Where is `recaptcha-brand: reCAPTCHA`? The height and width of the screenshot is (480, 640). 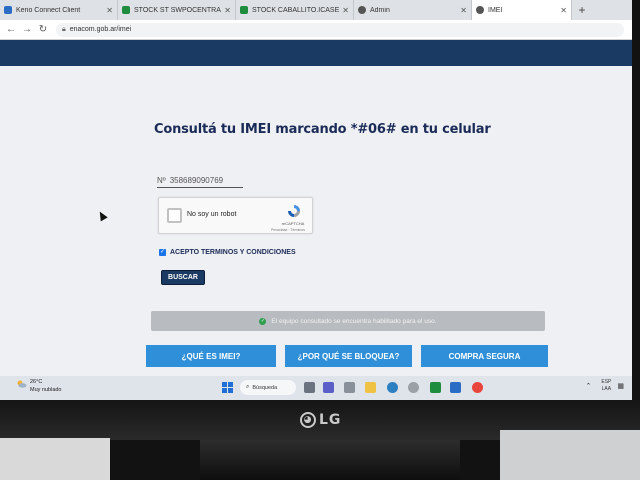 recaptcha-brand: reCAPTCHA is located at coordinates (293, 223).